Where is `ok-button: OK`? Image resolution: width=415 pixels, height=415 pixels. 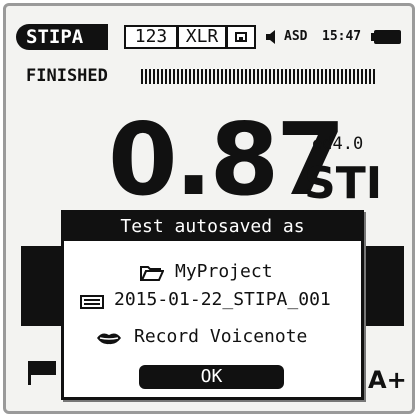 ok-button: OK is located at coordinates (211, 377).